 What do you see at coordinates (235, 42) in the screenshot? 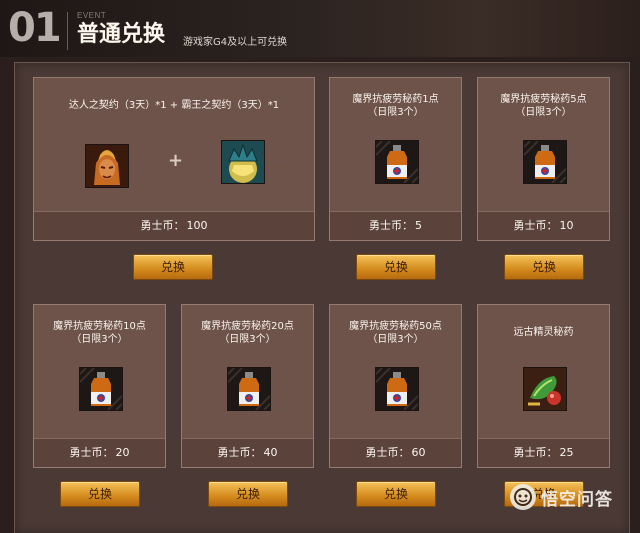
I see `page-subtitle: 游戏家G4及以上可兑换` at bounding box center [235, 42].